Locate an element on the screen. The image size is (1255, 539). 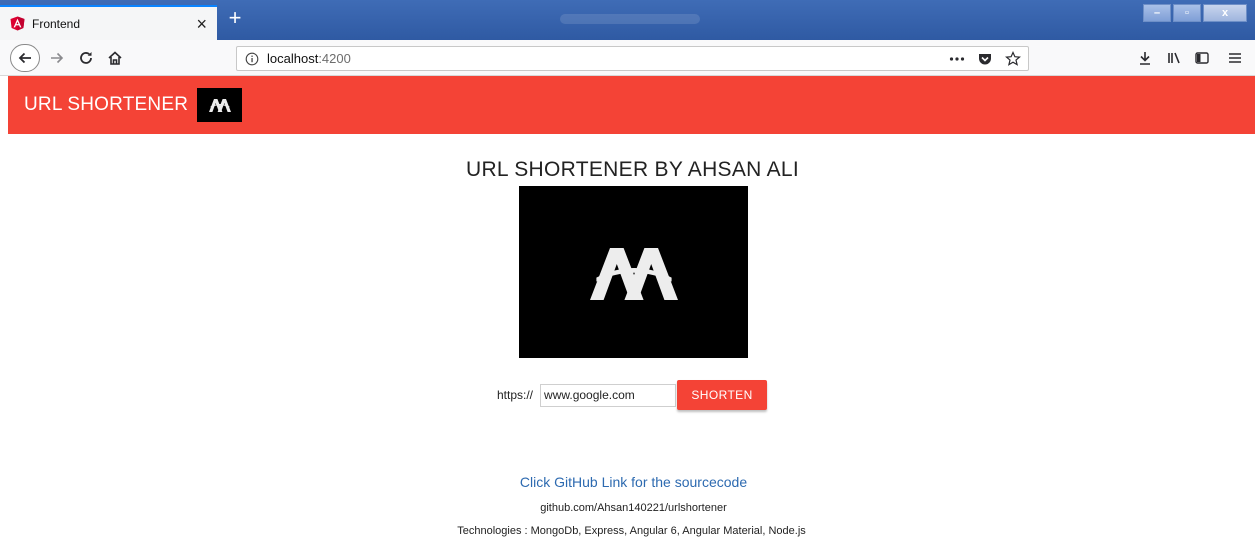
downloads-button is located at coordinates (1145, 58).